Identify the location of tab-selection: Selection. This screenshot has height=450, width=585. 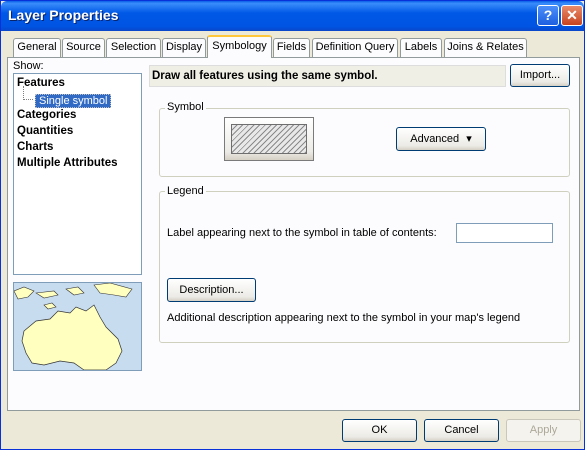
(133, 47).